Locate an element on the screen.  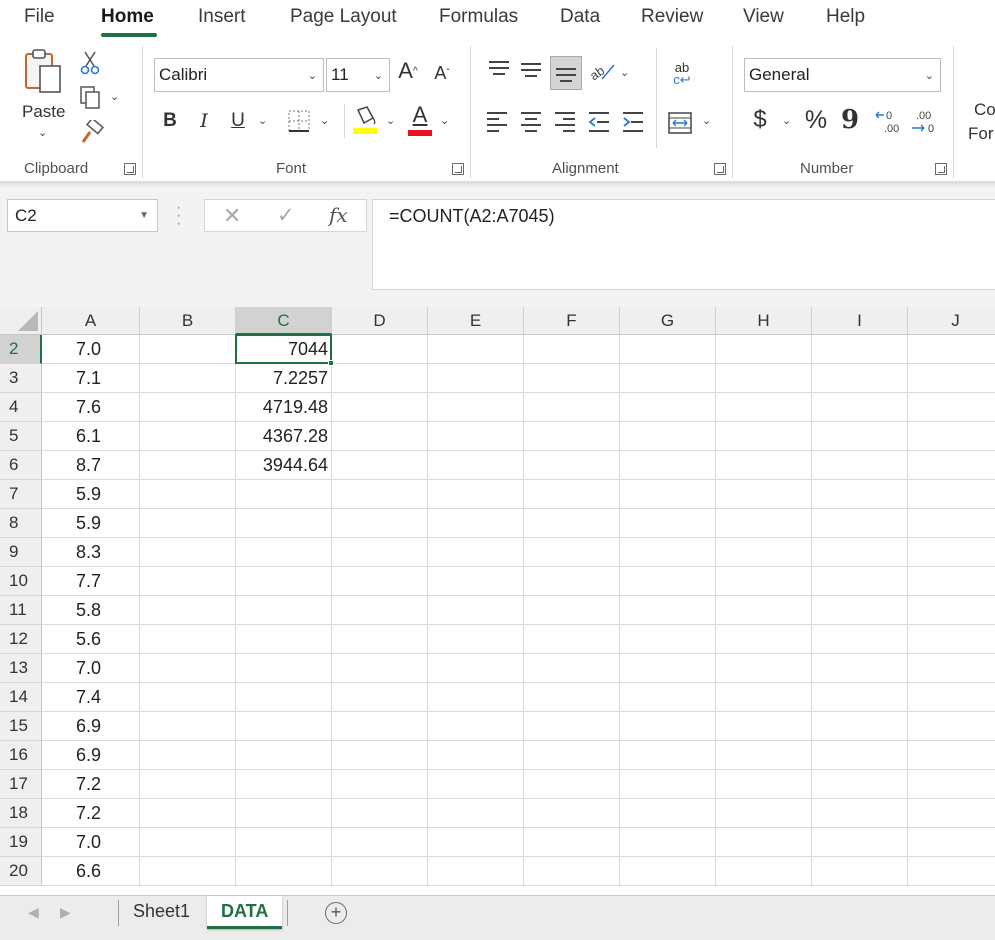
cell-d8 is located at coordinates (380, 523).